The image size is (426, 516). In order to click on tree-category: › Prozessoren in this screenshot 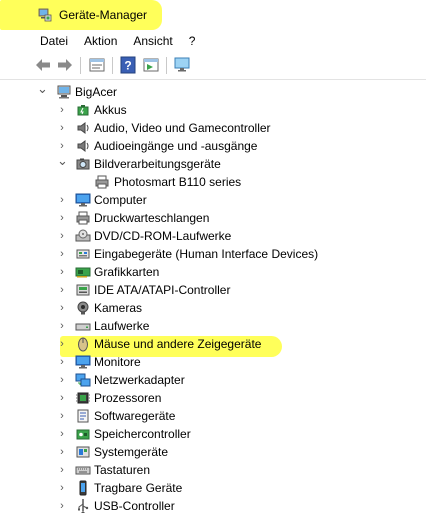, I will do `click(213, 398)`.